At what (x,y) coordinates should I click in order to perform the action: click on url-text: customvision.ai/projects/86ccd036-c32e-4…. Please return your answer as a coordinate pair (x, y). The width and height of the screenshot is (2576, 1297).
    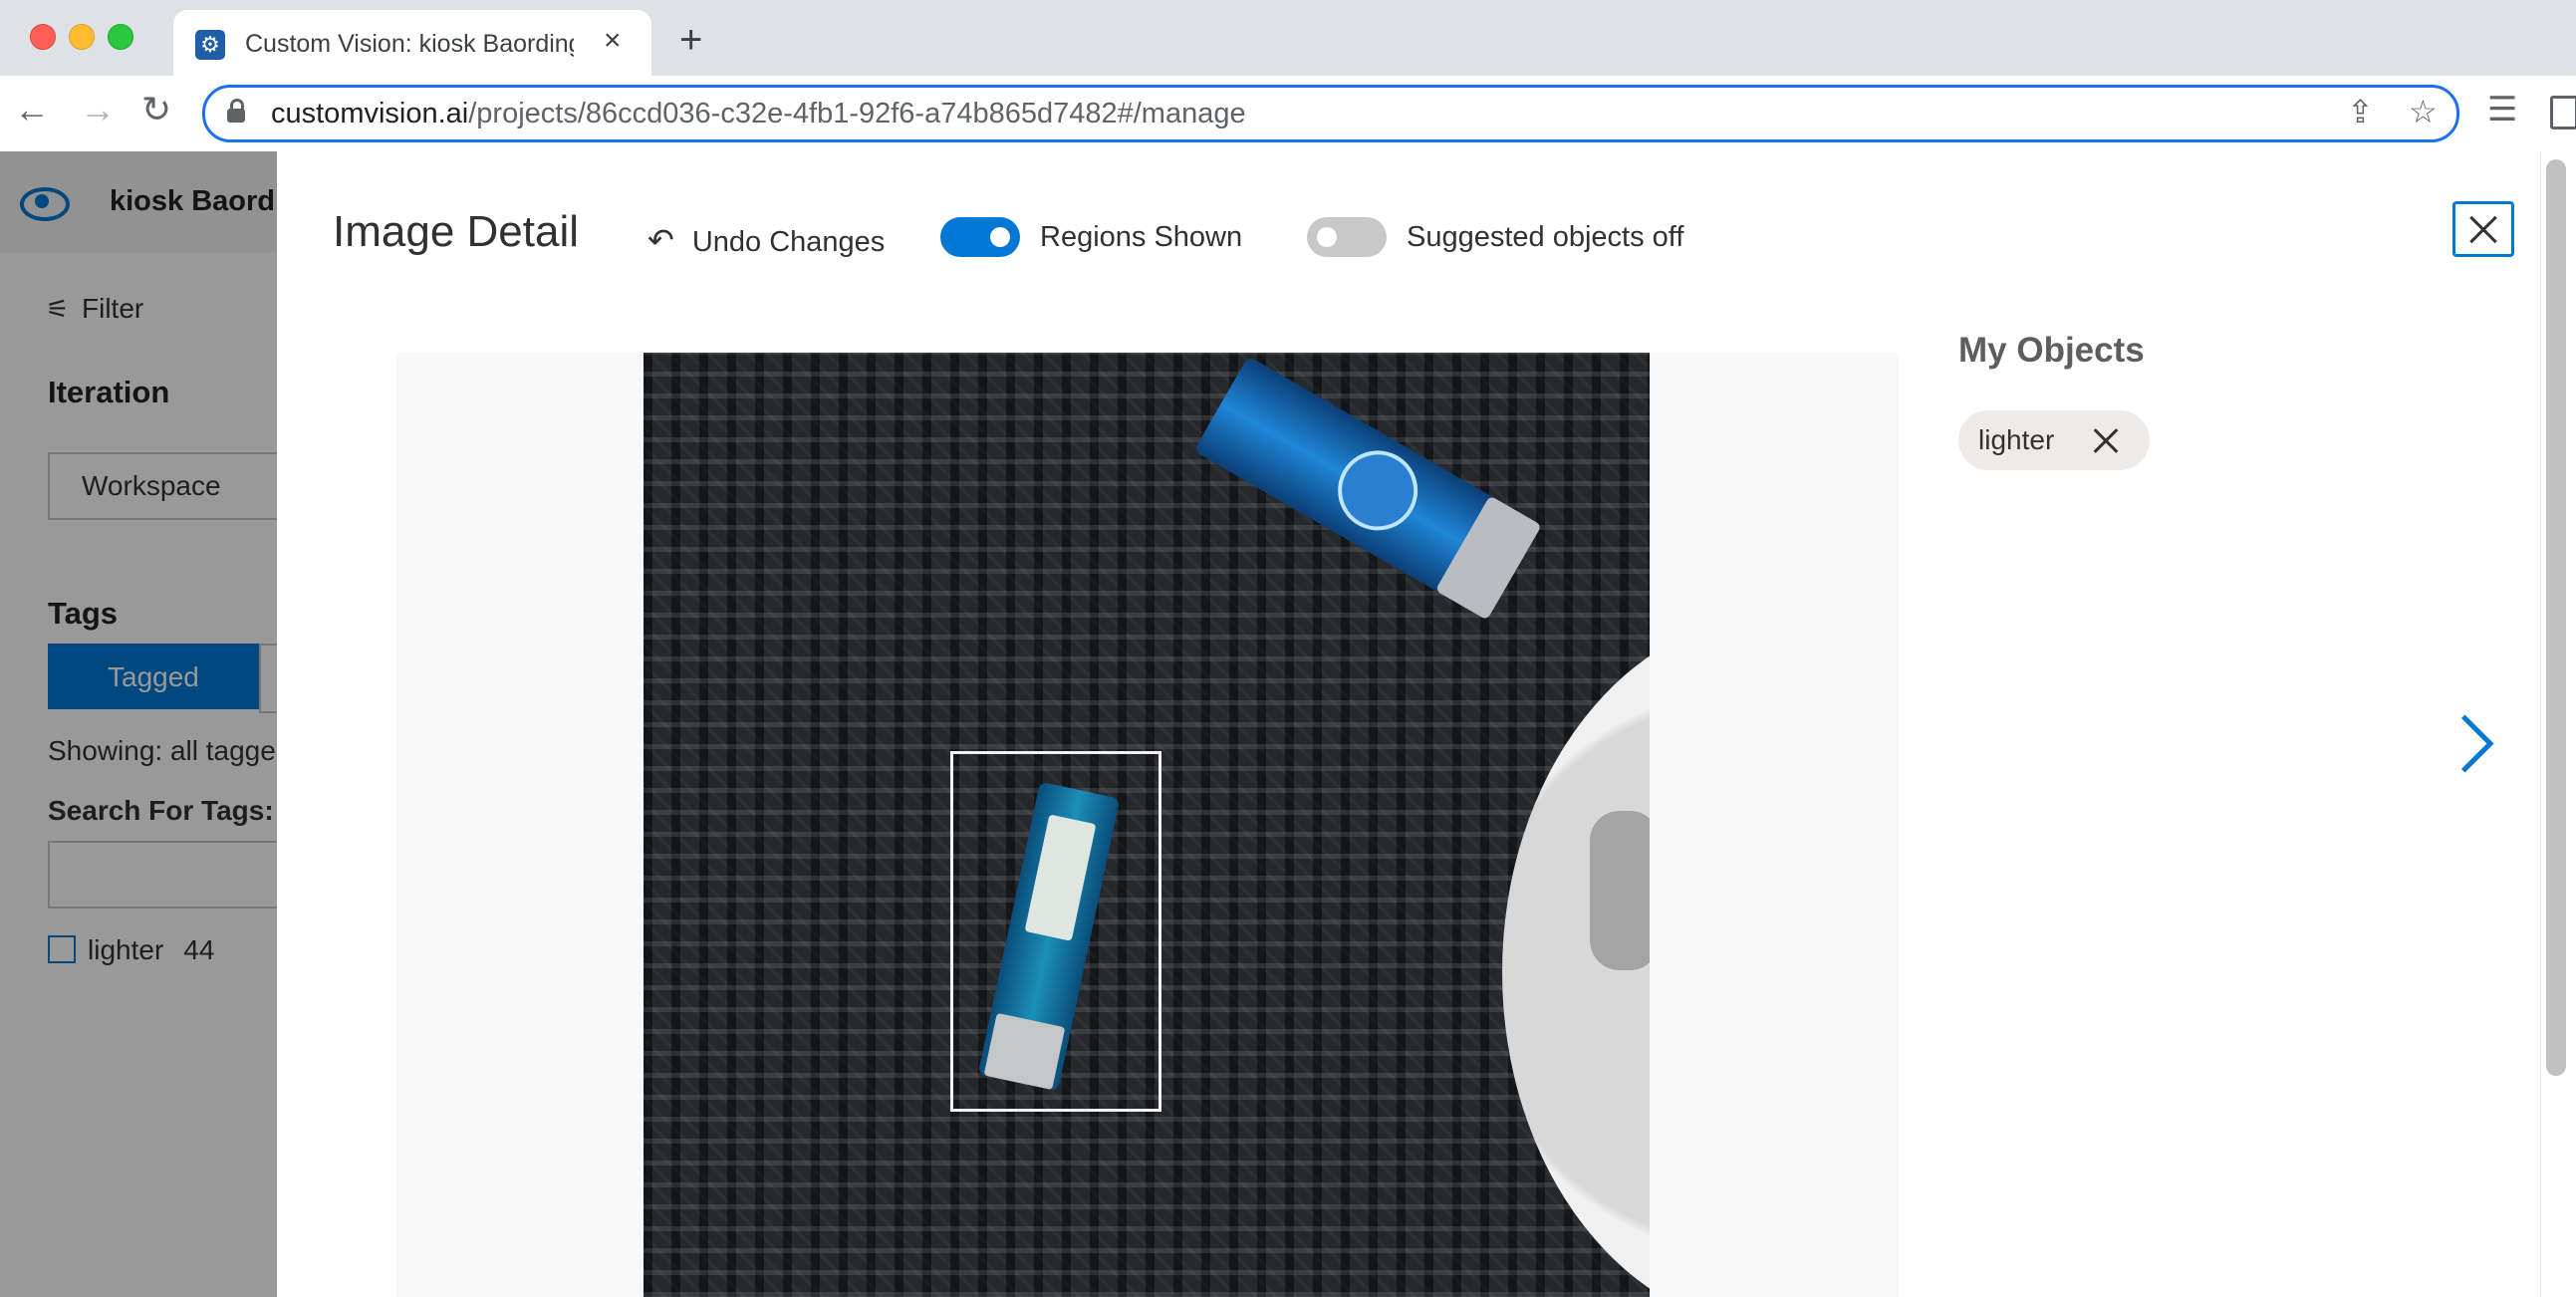
    Looking at the image, I should click on (758, 114).